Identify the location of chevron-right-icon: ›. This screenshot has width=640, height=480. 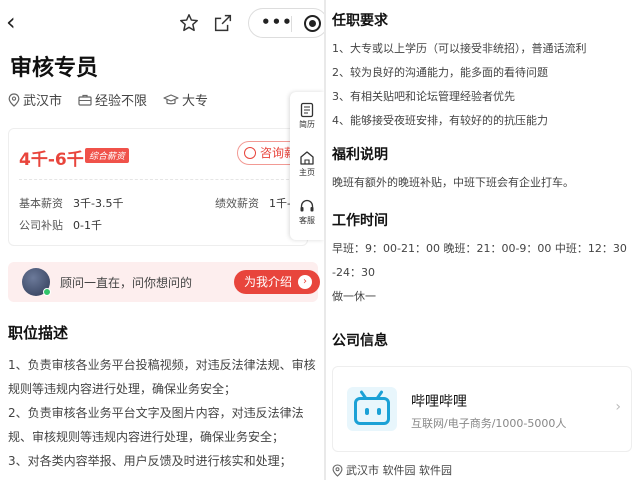
(618, 407).